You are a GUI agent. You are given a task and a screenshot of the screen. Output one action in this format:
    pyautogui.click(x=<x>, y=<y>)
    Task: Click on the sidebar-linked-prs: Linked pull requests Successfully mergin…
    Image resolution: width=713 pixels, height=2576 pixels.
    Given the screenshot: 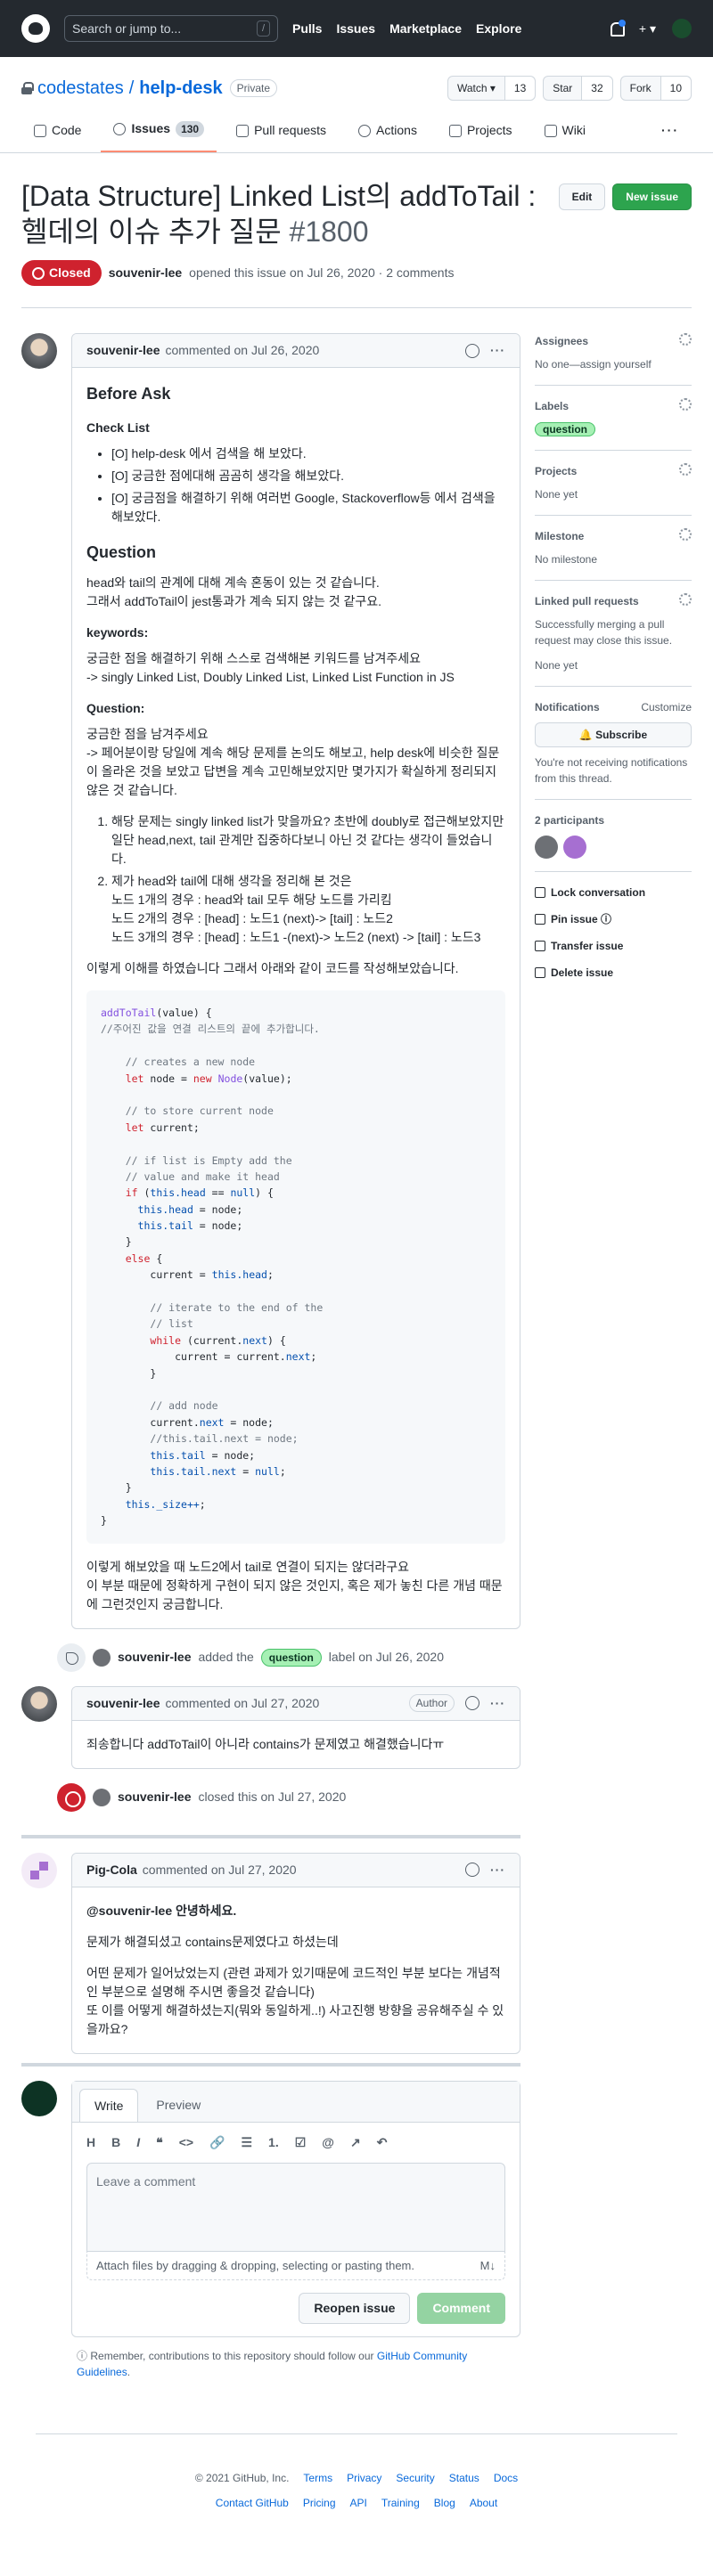 What is the action you would take?
    pyautogui.click(x=613, y=634)
    